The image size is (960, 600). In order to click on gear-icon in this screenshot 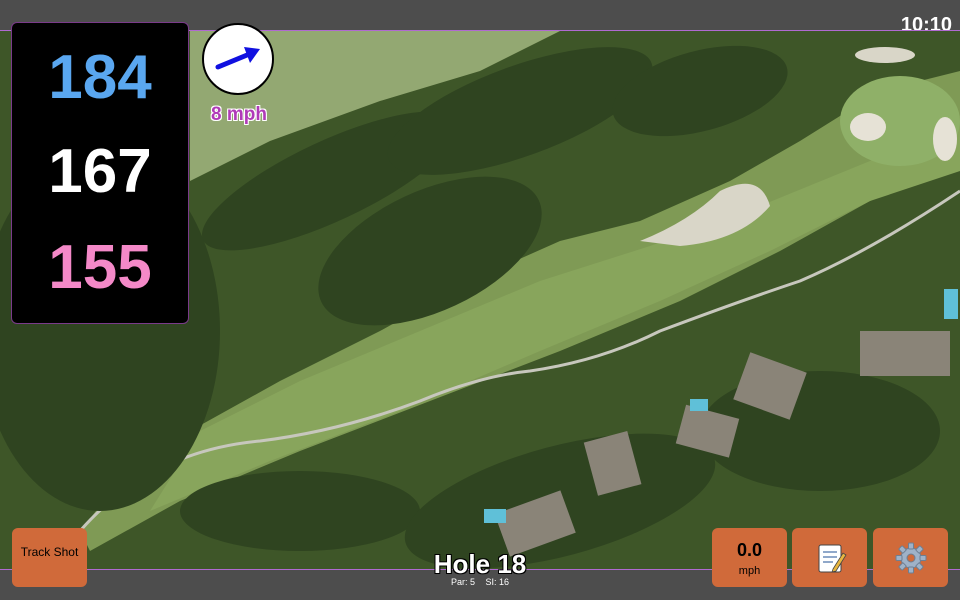, I will do `click(910, 557)`.